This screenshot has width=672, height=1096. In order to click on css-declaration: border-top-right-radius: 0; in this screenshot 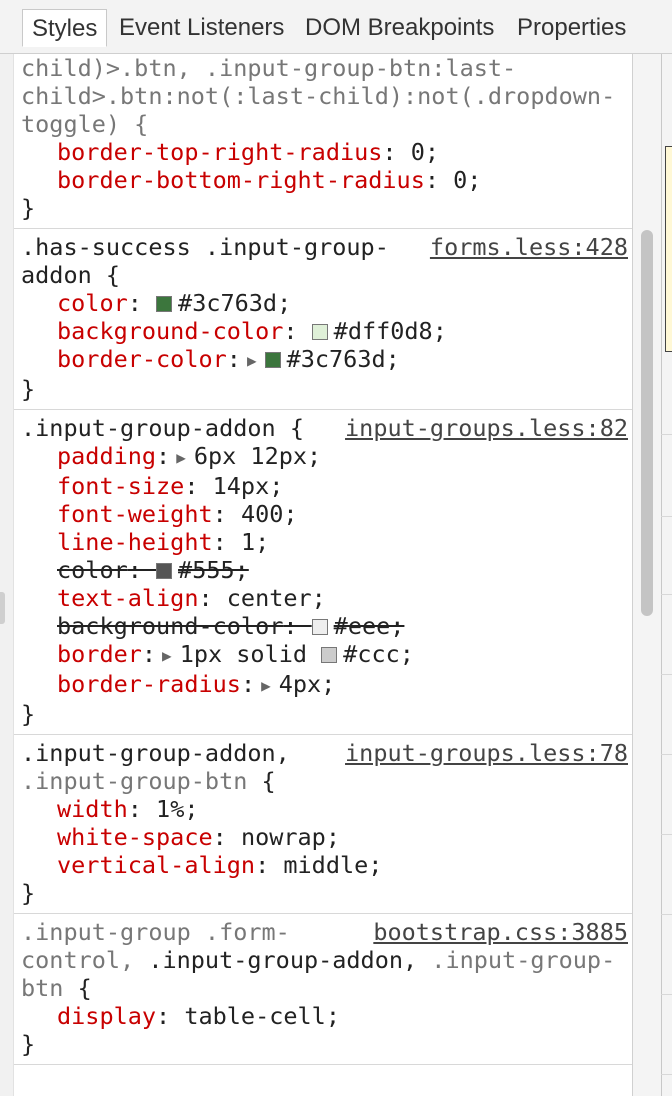, I will do `click(326, 152)`.